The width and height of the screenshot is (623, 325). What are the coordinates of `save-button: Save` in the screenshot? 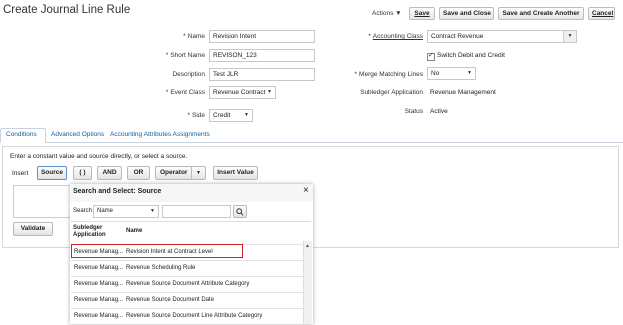 It's located at (422, 13).